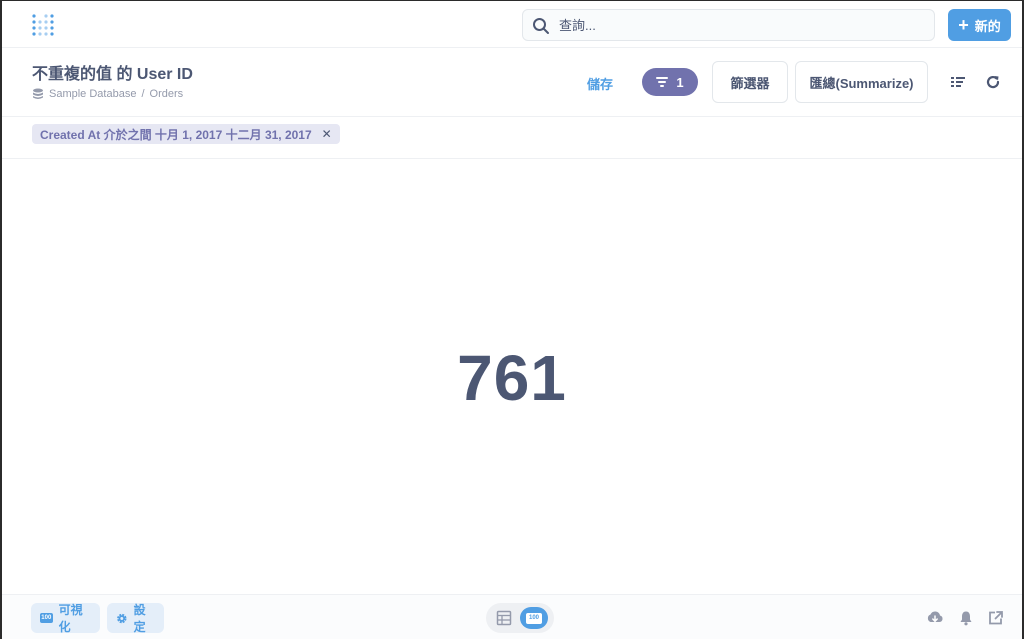  What do you see at coordinates (122, 618) in the screenshot?
I see `gear-icon` at bounding box center [122, 618].